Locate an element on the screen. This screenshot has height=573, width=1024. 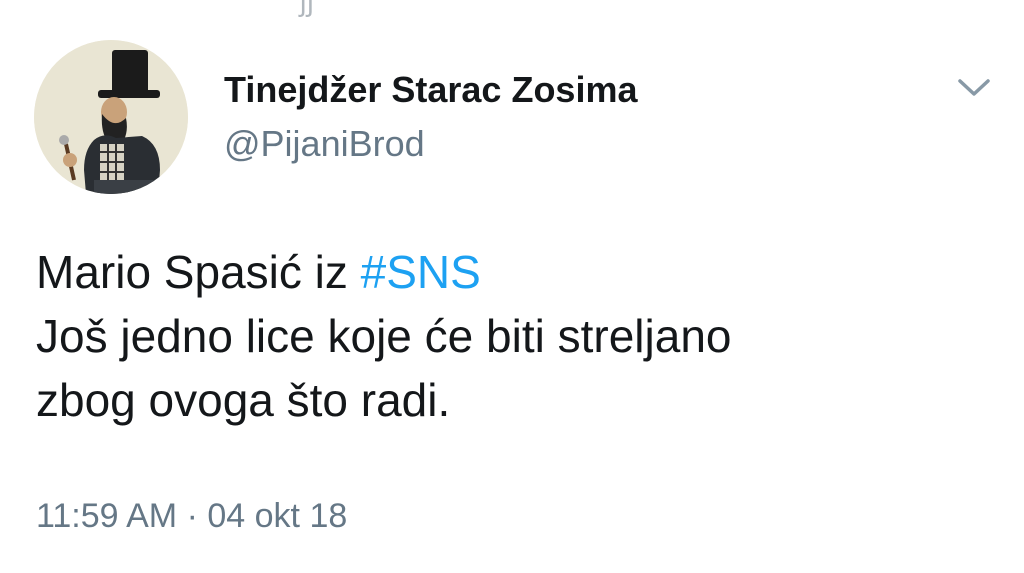
avatar-illustration is located at coordinates (111, 117).